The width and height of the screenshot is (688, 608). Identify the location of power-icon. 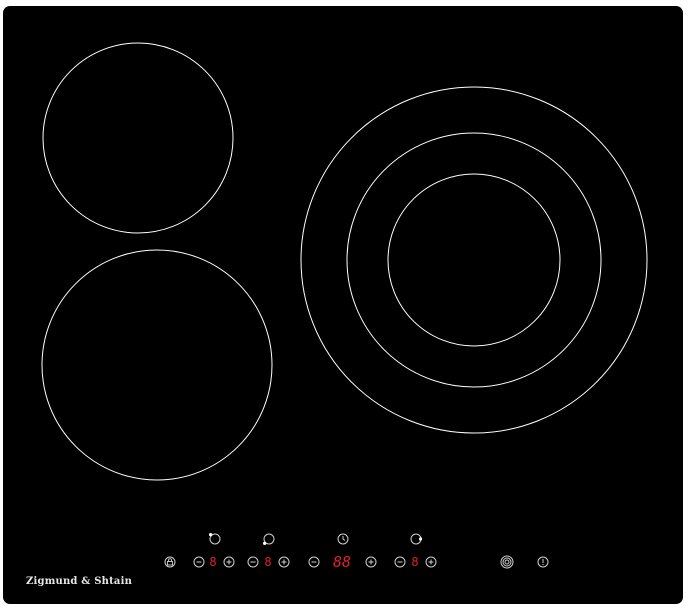
(543, 562).